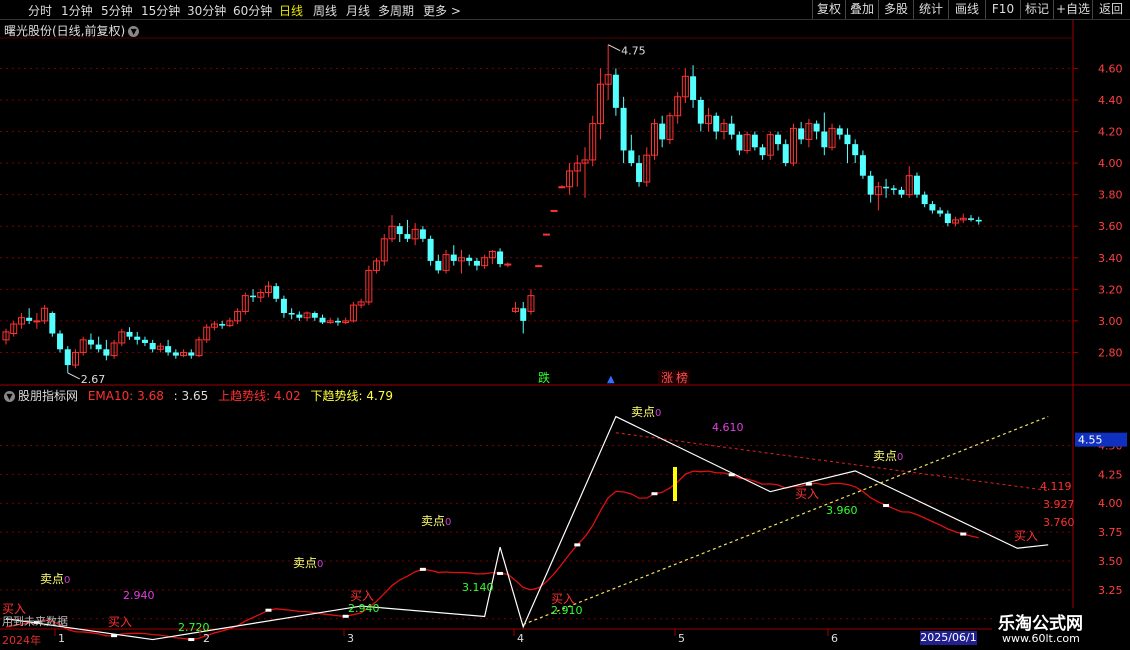  I want to click on ema-value2: : 3.65, so click(191, 396).